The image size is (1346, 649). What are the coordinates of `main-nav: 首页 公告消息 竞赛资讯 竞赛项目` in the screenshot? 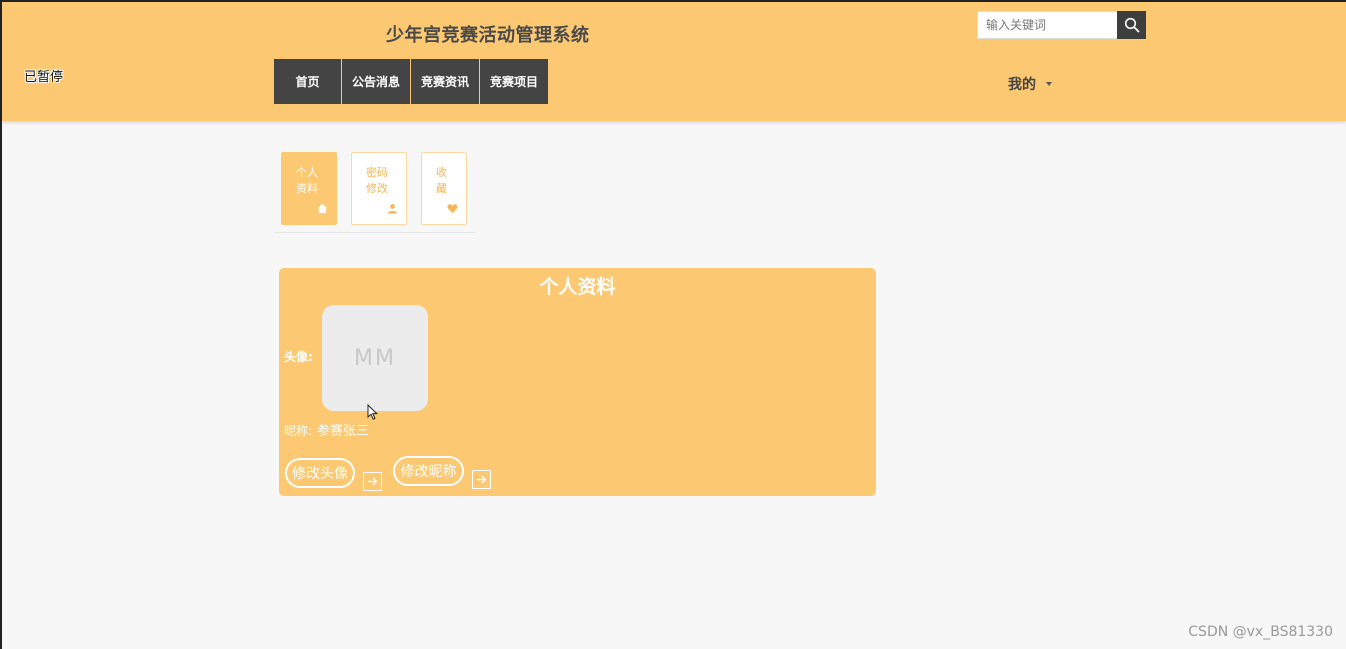 It's located at (411, 81).